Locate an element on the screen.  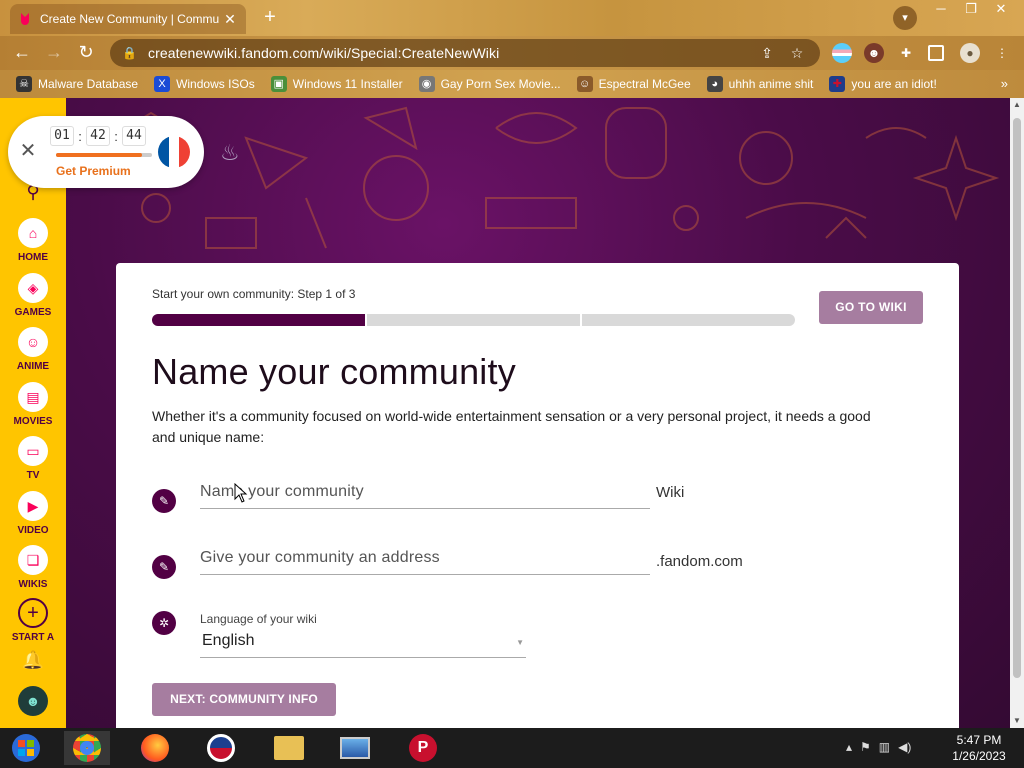
vpn-progress-fill is located at coordinates (99, 155).